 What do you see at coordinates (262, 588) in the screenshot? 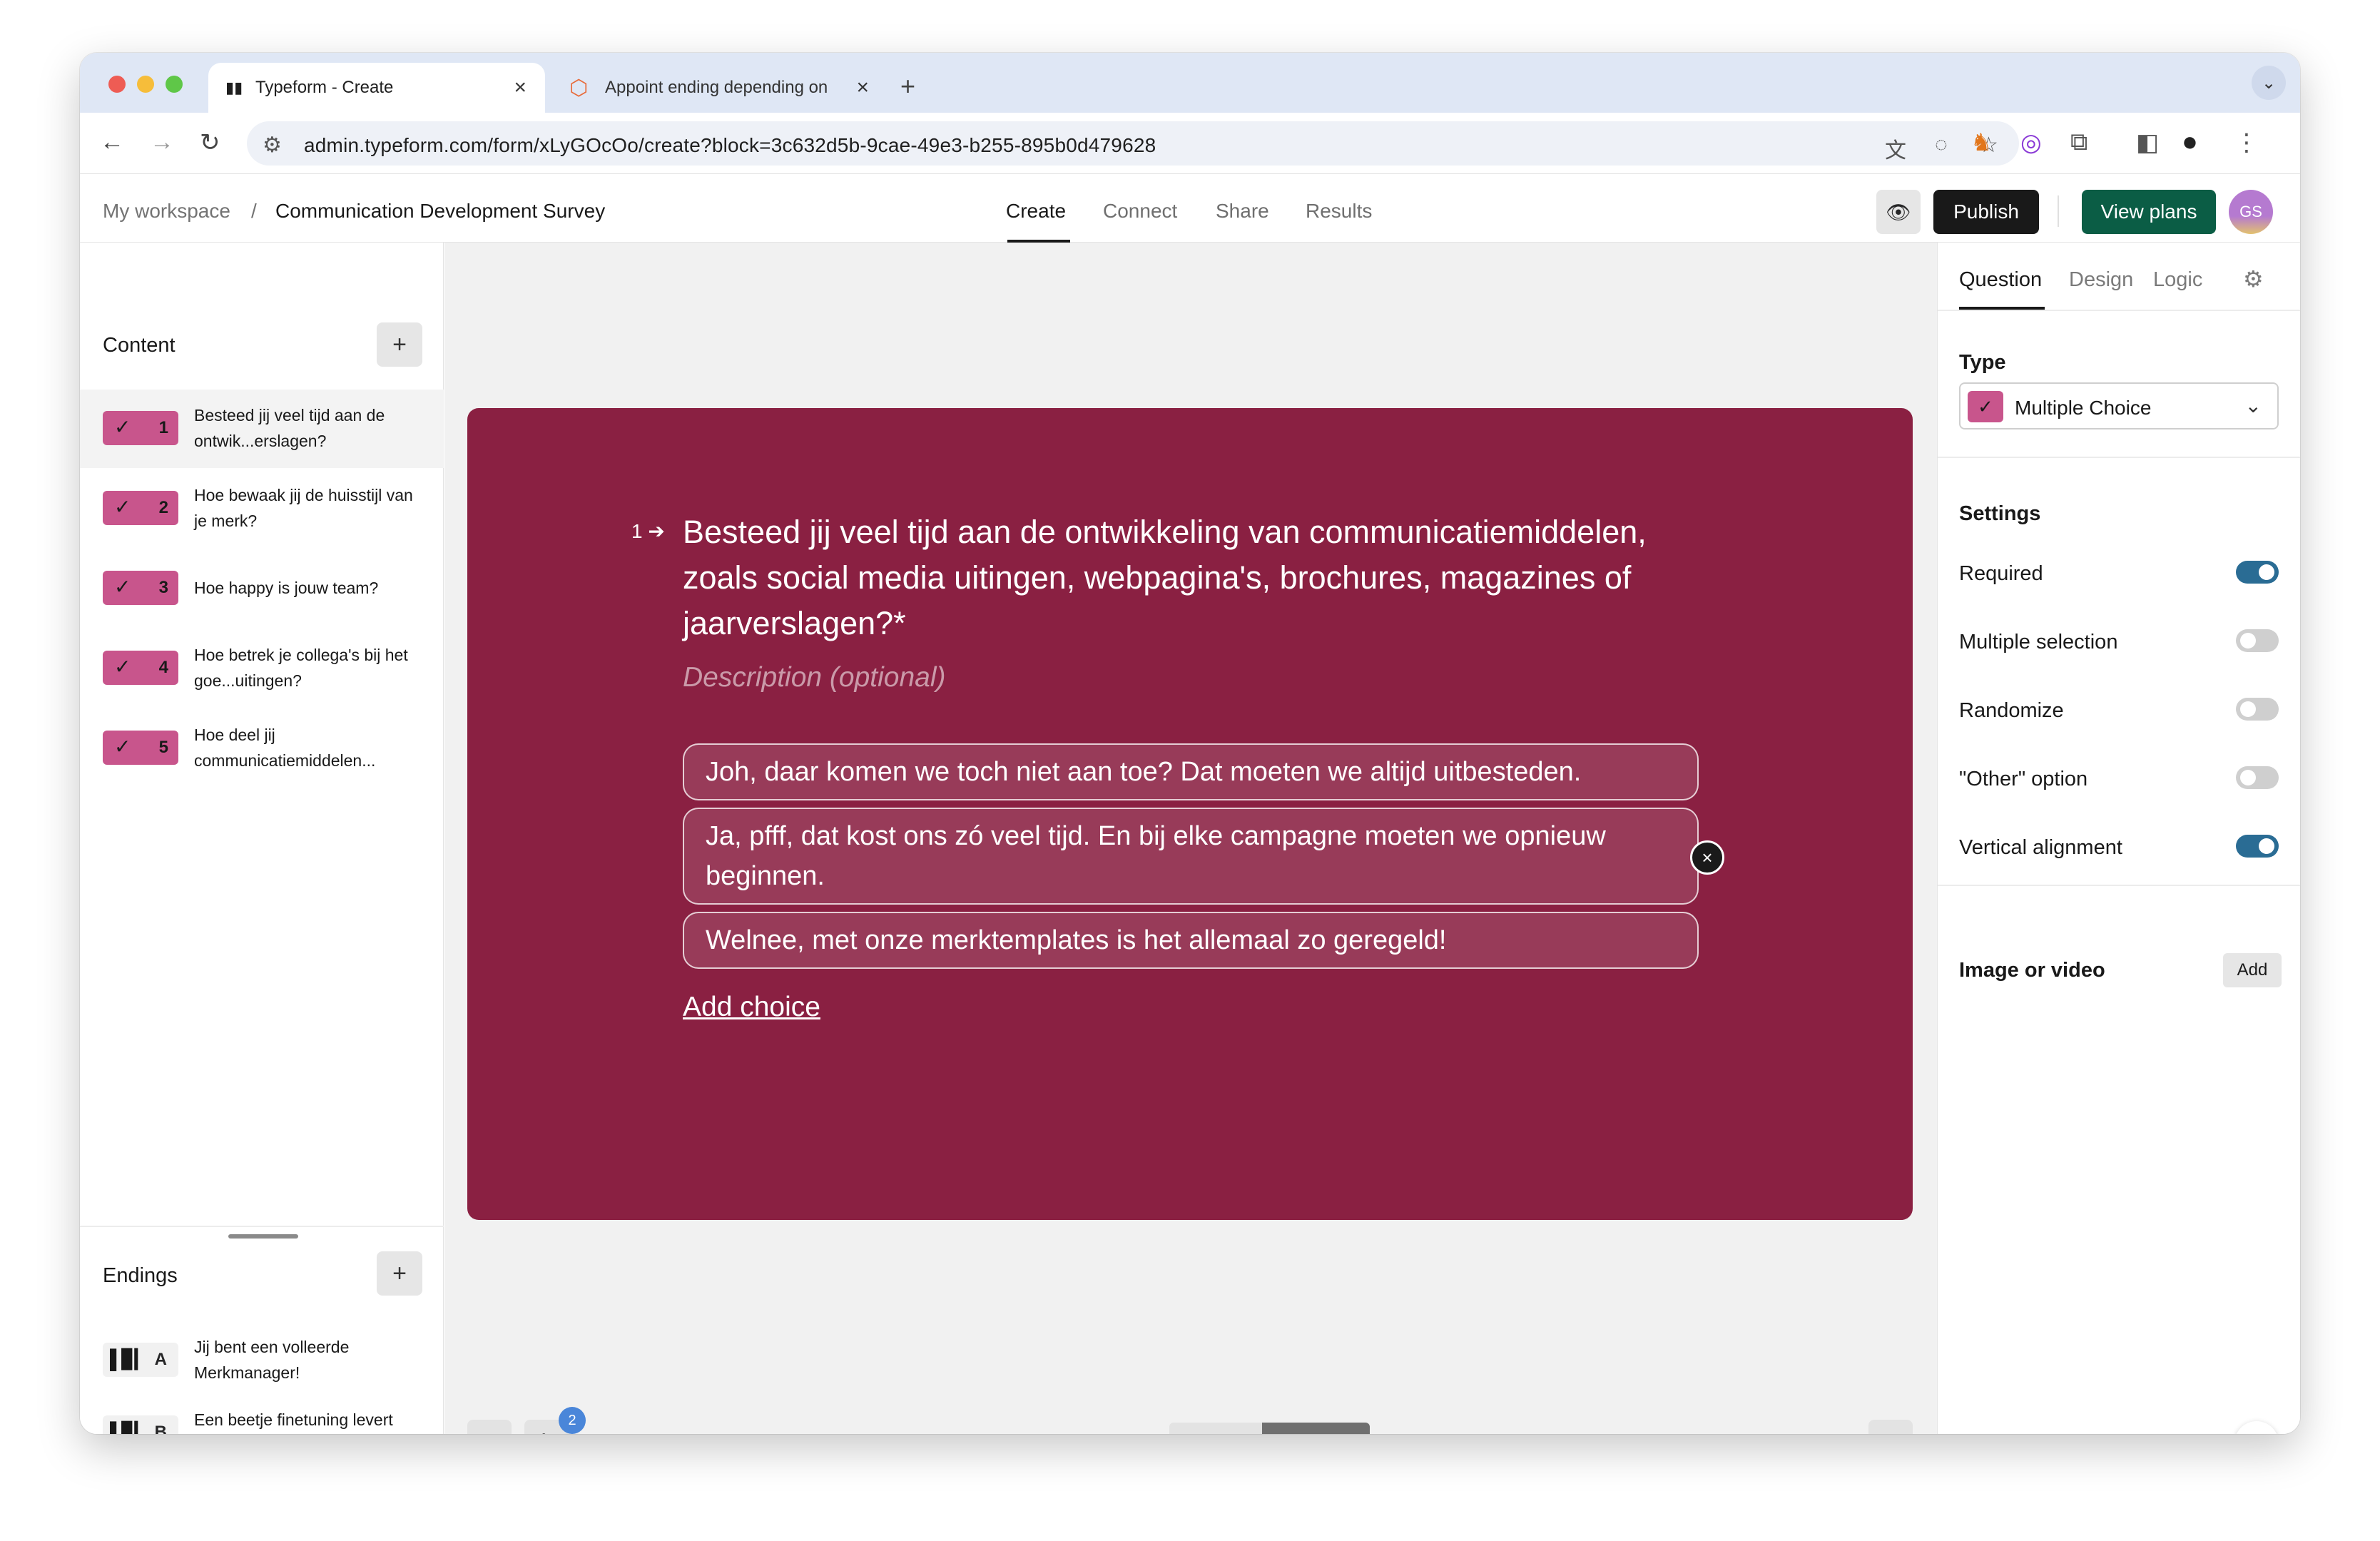
I see `question-item-3: ✓ 3 Hoe happy is jouw team?` at bounding box center [262, 588].